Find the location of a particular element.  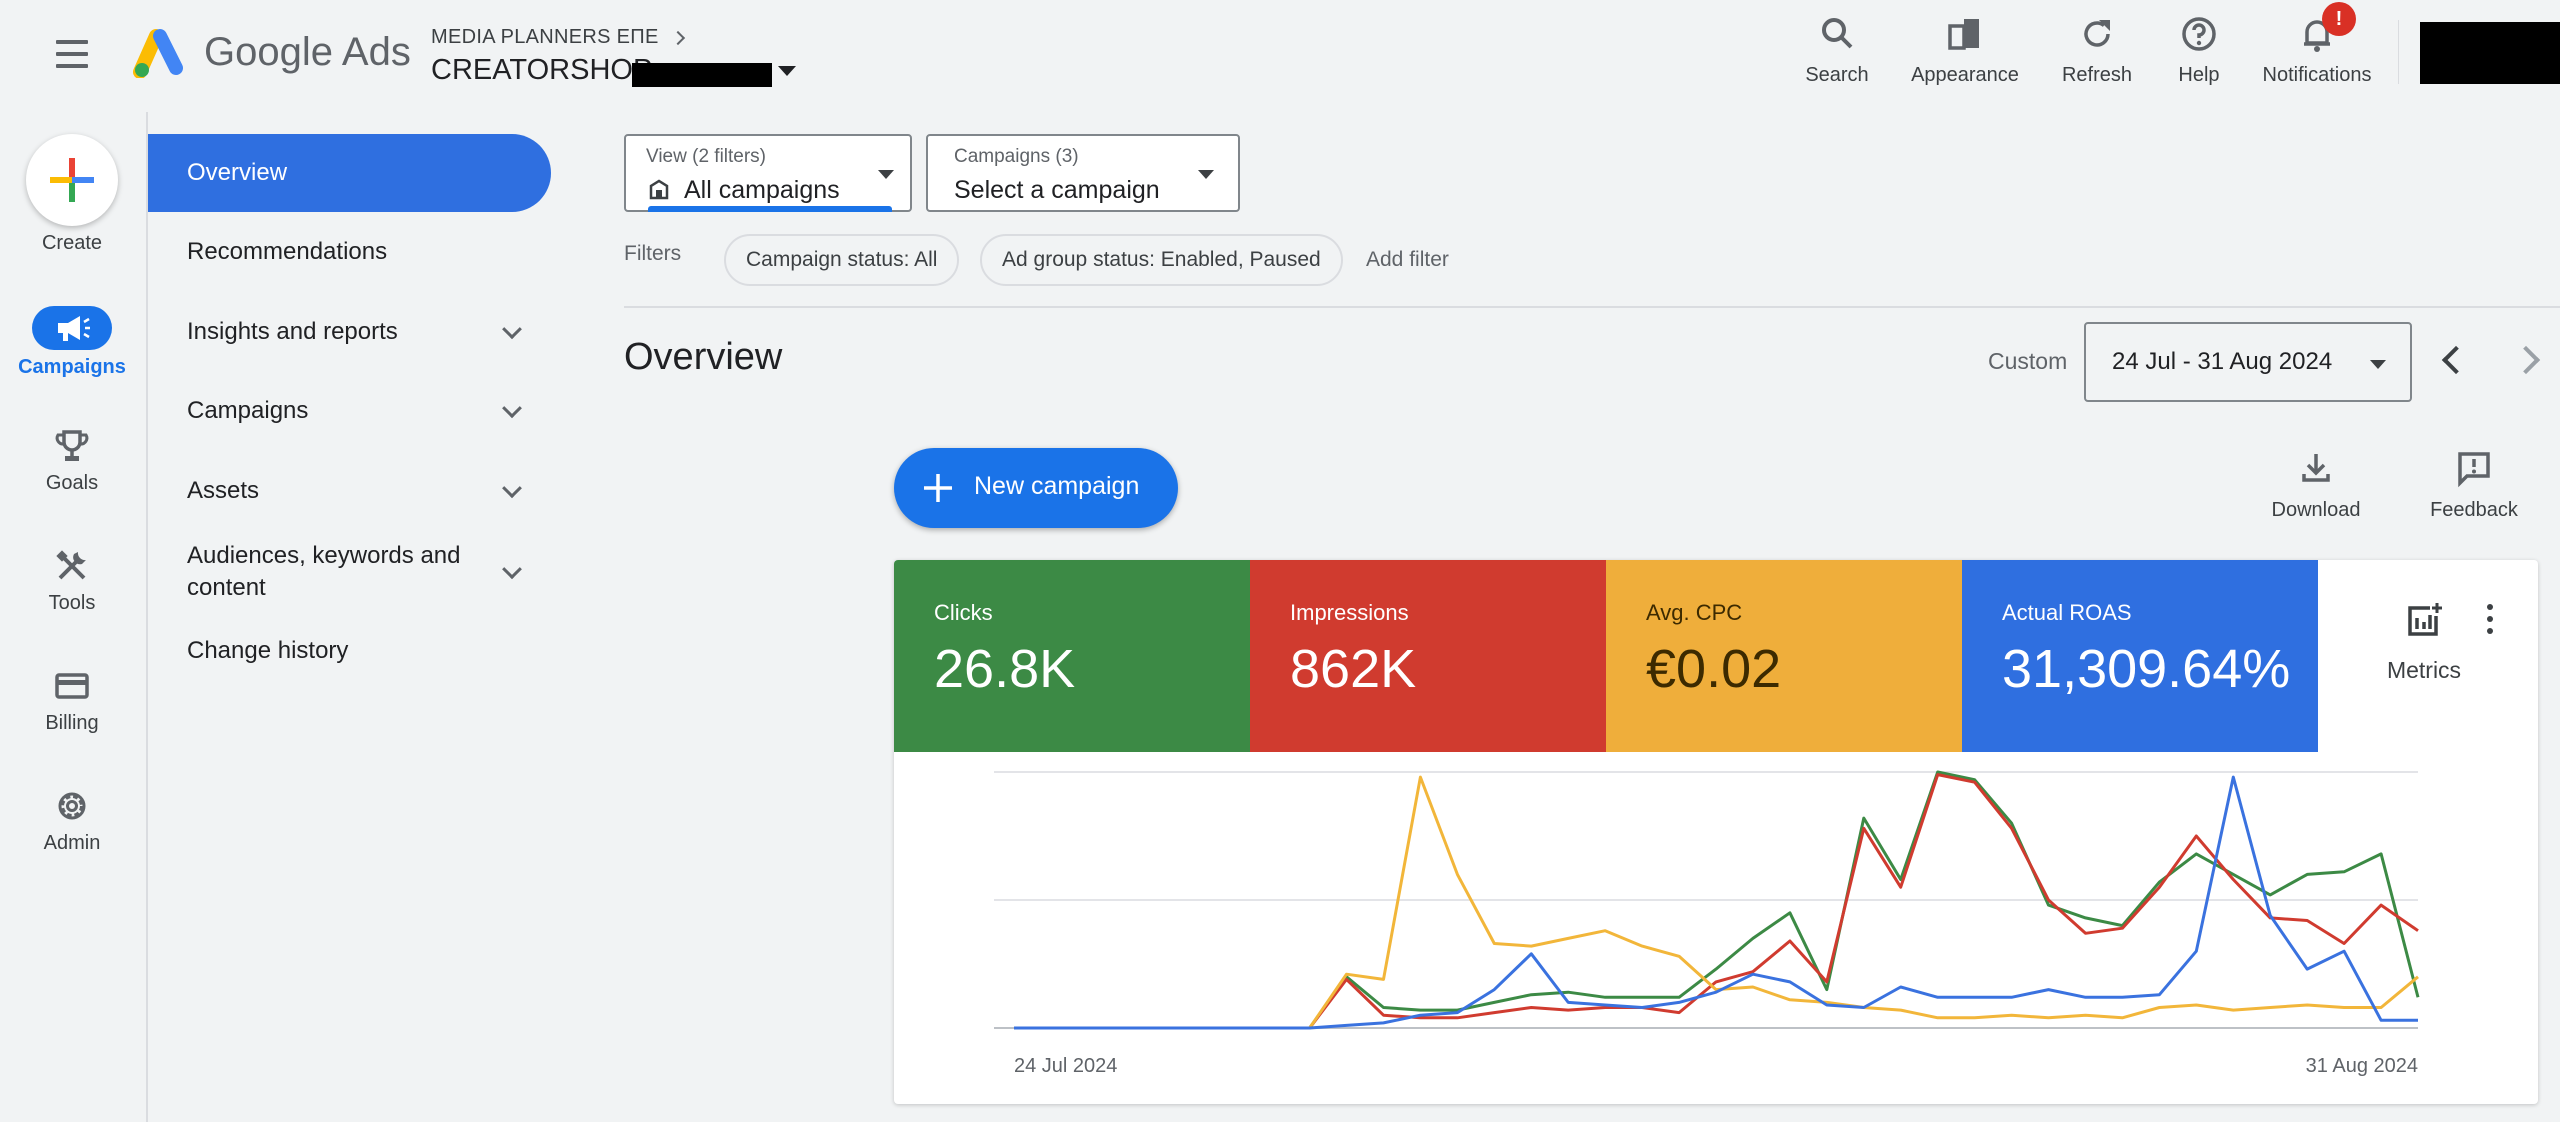

refresh-icon is located at coordinates (2097, 33).